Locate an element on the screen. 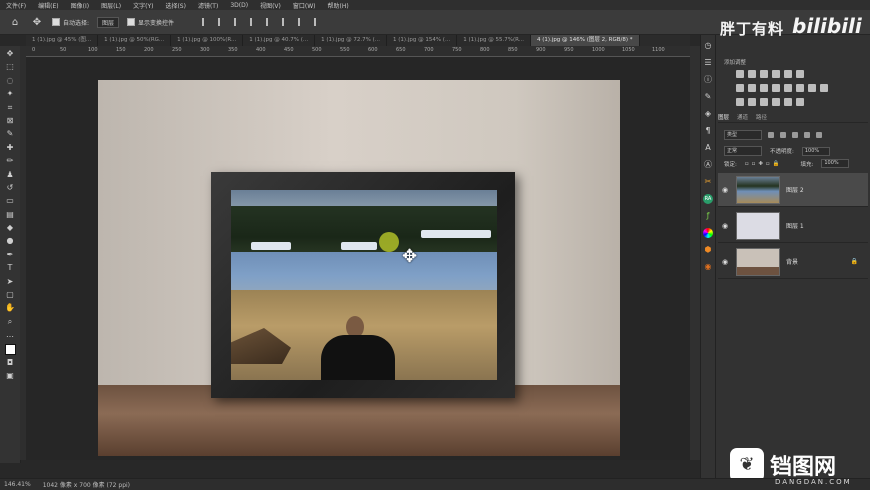  threshold-icon is located at coordinates (824, 88).